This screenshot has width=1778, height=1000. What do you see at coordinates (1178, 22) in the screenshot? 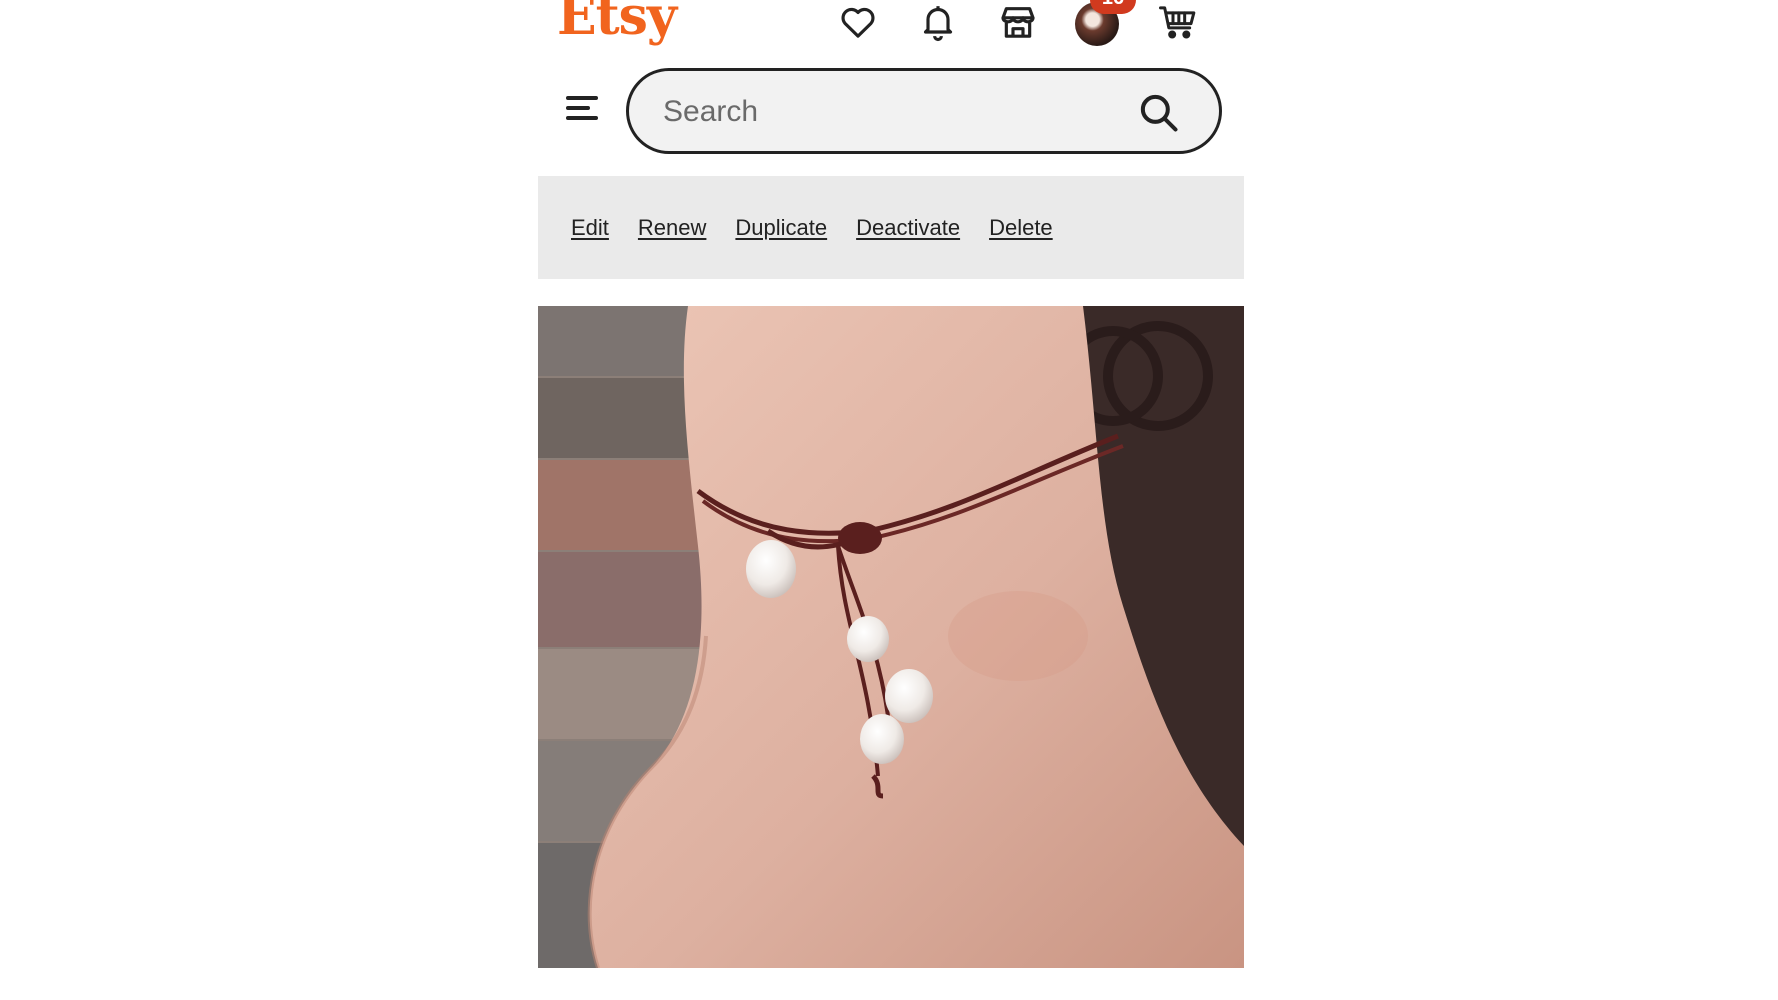
I see `cart-icon` at bounding box center [1178, 22].